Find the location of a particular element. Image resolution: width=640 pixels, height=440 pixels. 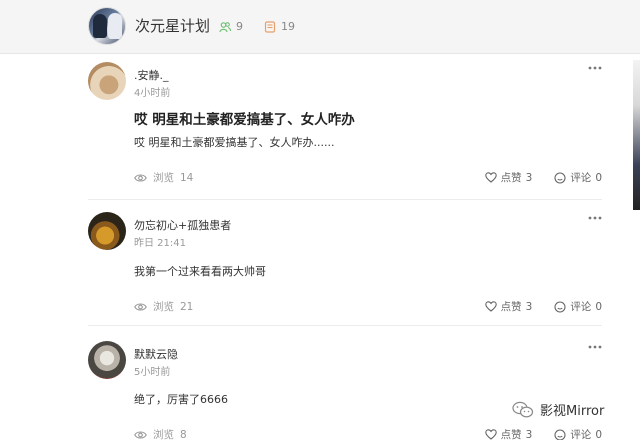

view-count: 浏览 21 is located at coordinates (163, 306).